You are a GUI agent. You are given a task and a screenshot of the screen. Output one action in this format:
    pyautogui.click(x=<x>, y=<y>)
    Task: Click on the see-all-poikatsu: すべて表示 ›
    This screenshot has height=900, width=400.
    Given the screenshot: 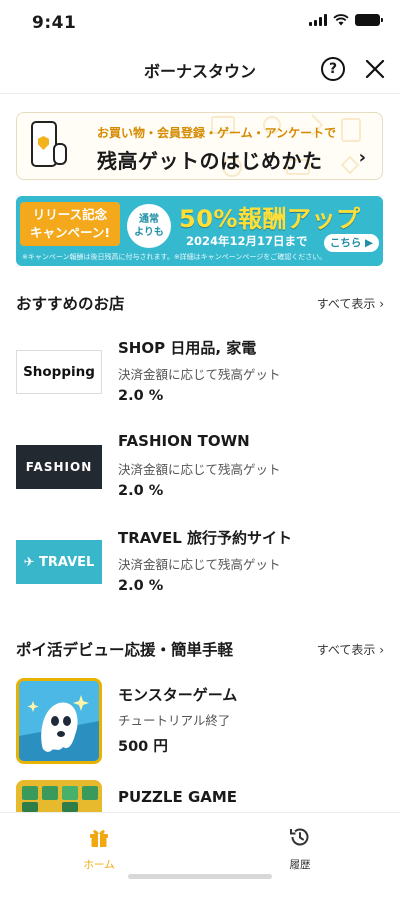 What is the action you would take?
    pyautogui.click(x=350, y=649)
    